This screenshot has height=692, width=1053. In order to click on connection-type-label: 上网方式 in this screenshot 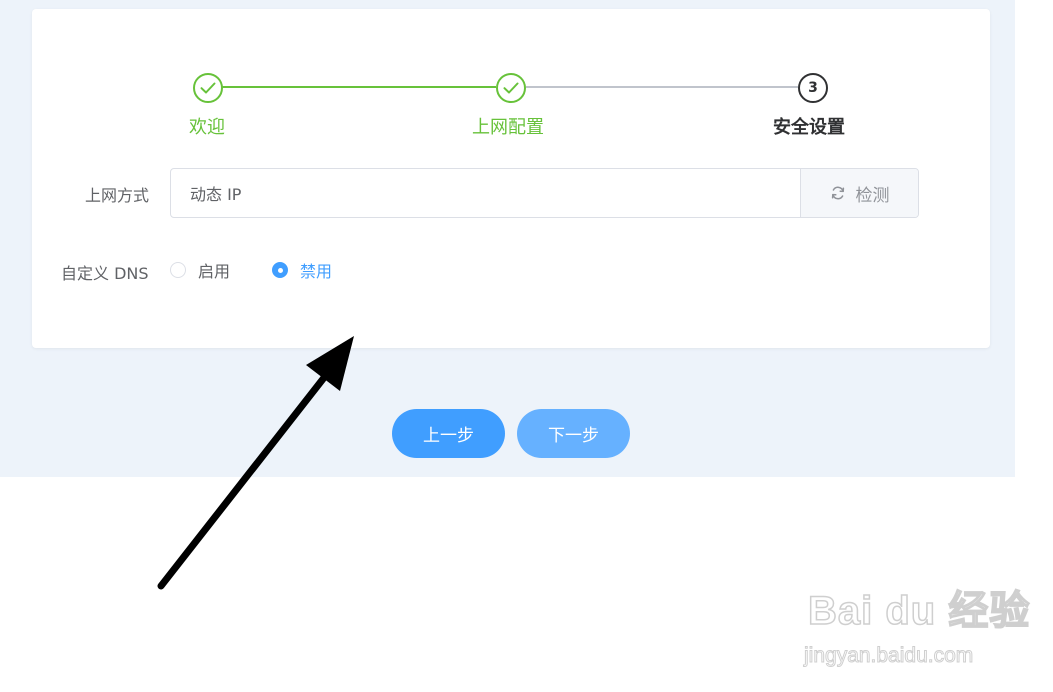, I will do `click(117, 195)`.